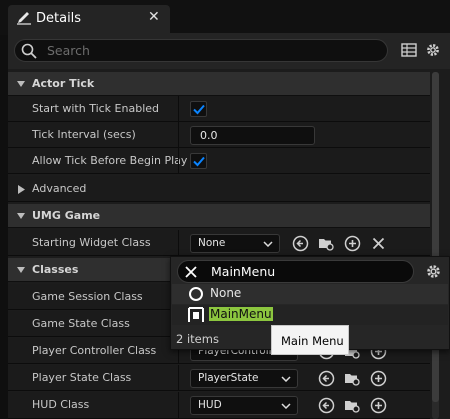 The image size is (450, 419). Describe the element at coordinates (244, 405) in the screenshot. I see `hud-combo: HUD` at that location.